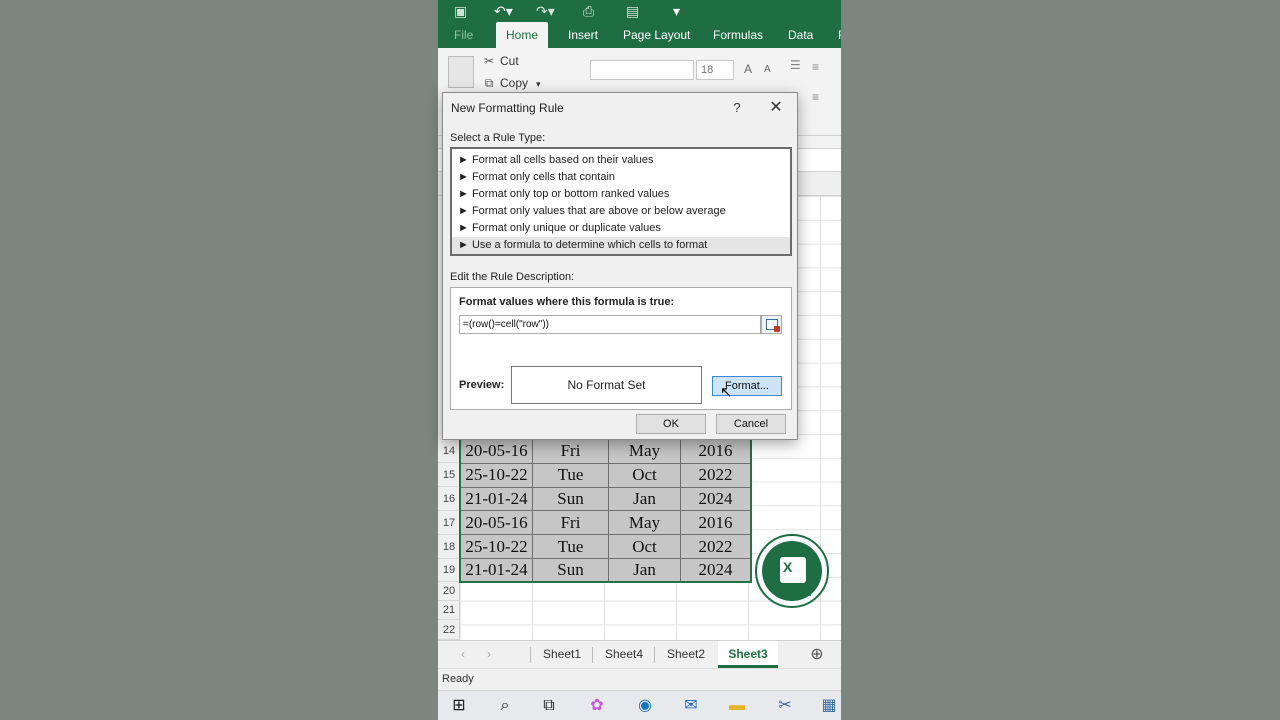 This screenshot has height=720, width=1280. Describe the element at coordinates (738, 35) in the screenshot. I see `tab-formulas: Formulas` at that location.